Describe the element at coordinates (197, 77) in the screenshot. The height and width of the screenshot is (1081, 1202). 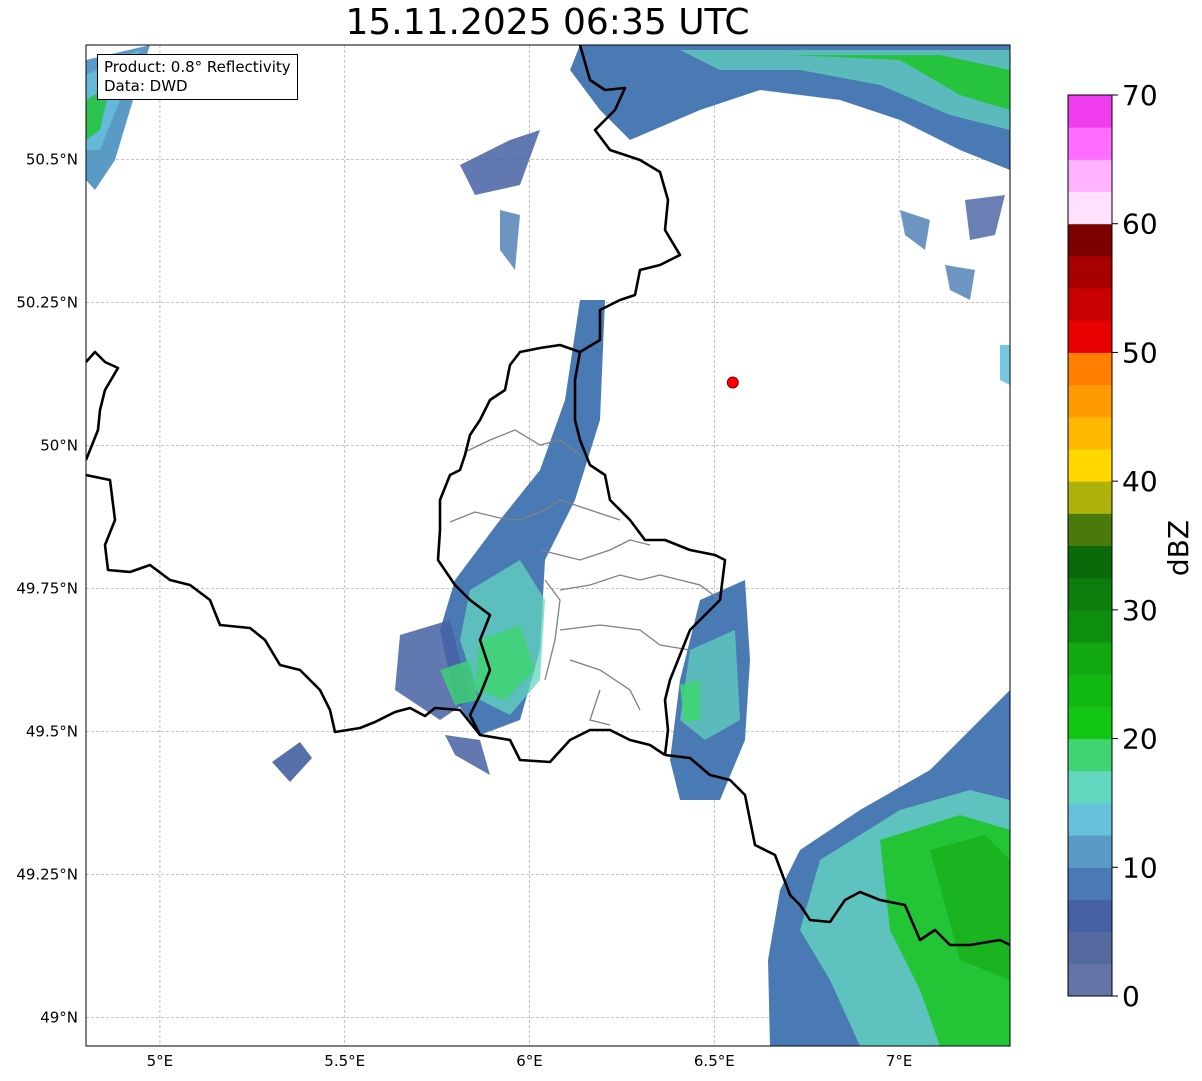
I see `info-box: Product: 0.8° Reflectivity Data: DWD` at that location.